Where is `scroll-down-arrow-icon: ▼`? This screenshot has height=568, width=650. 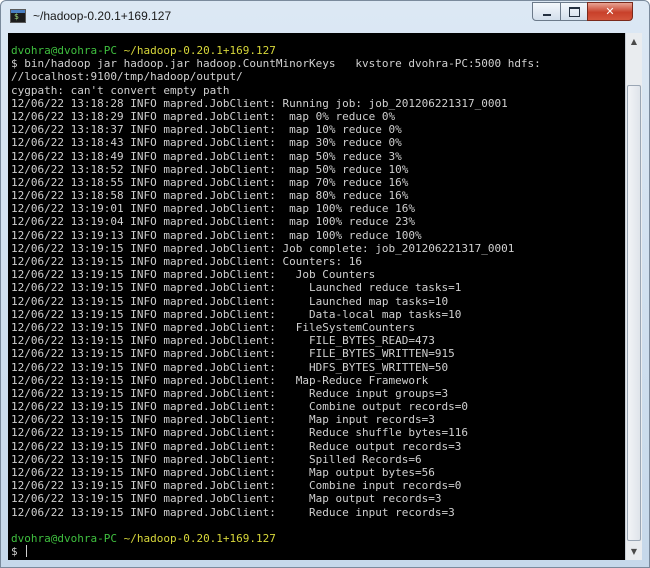 scroll-down-arrow-icon: ▼ is located at coordinates (634, 551).